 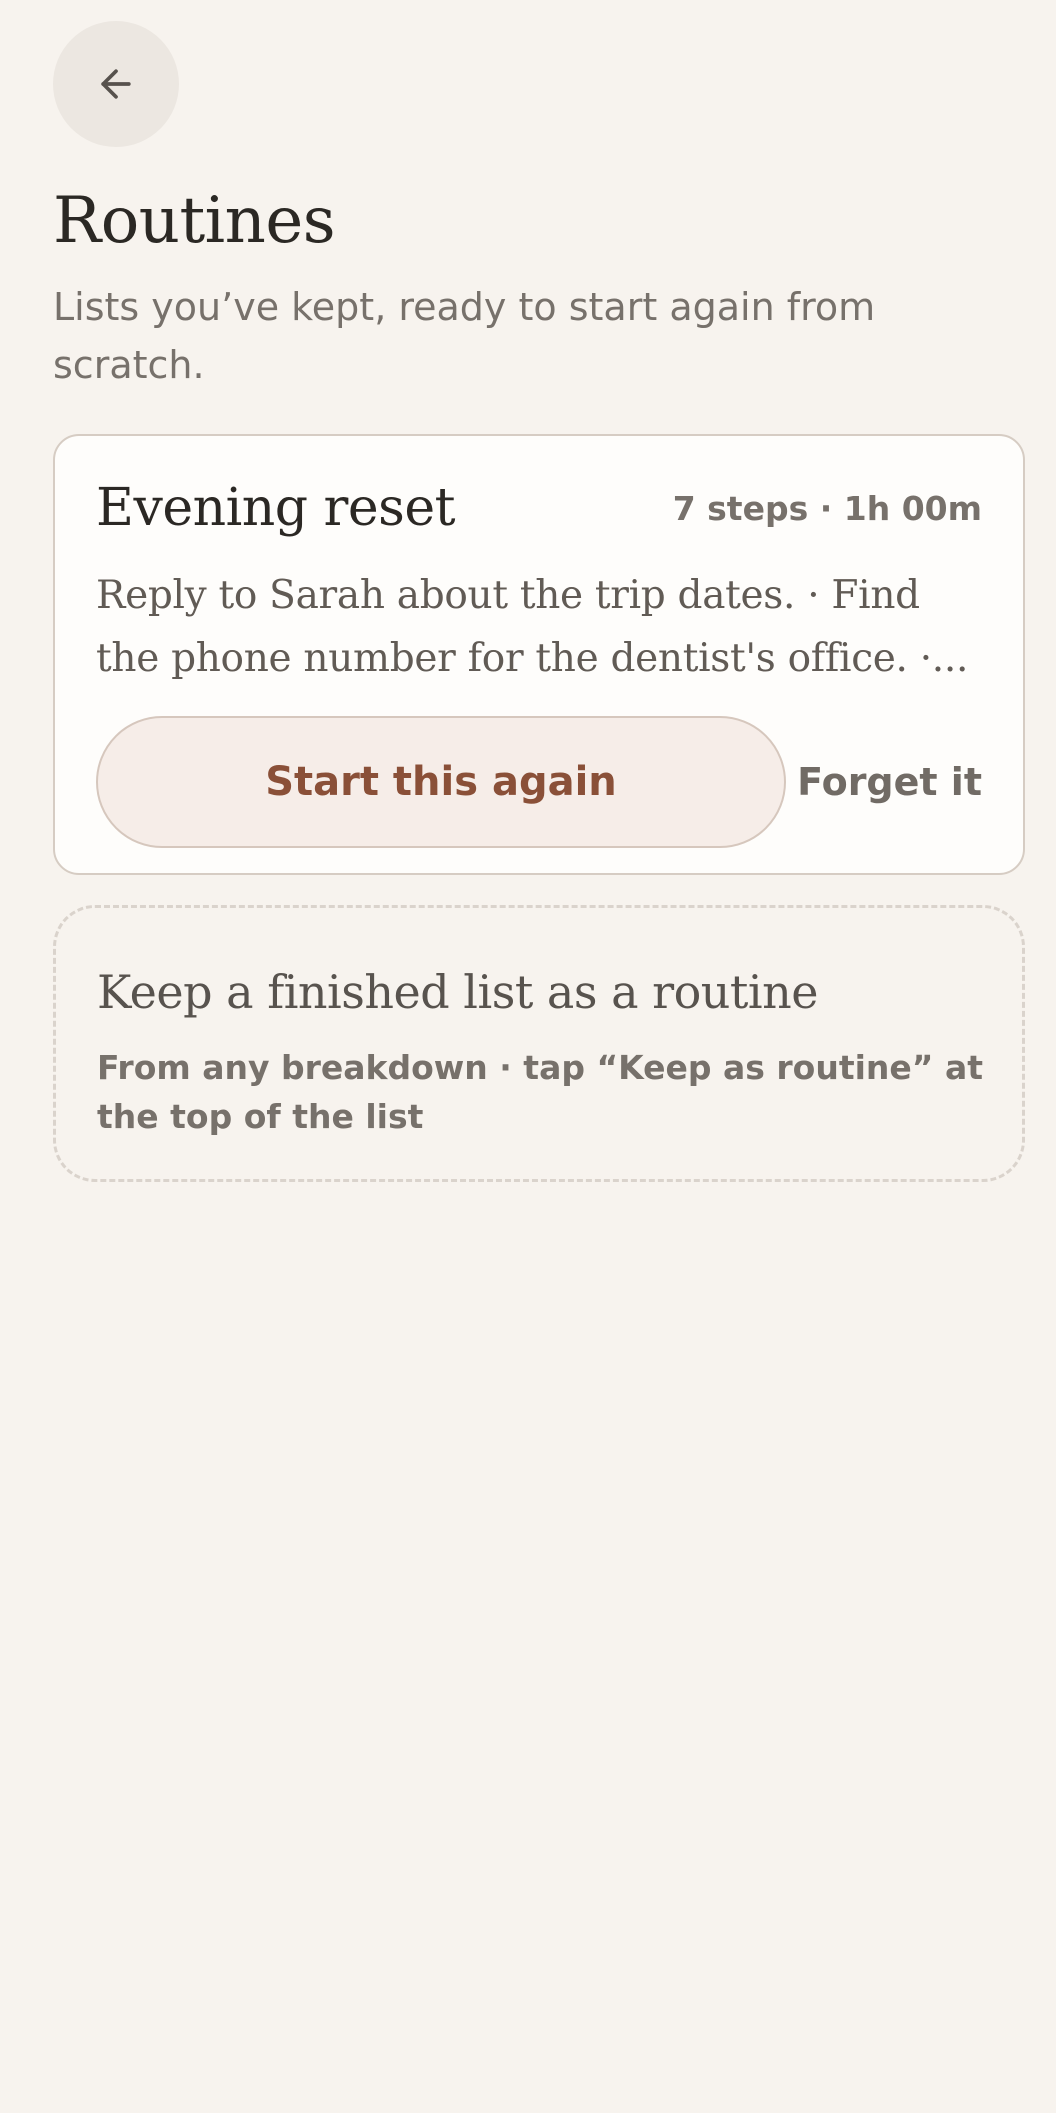 What do you see at coordinates (194, 221) in the screenshot?
I see `page-title: Routines` at bounding box center [194, 221].